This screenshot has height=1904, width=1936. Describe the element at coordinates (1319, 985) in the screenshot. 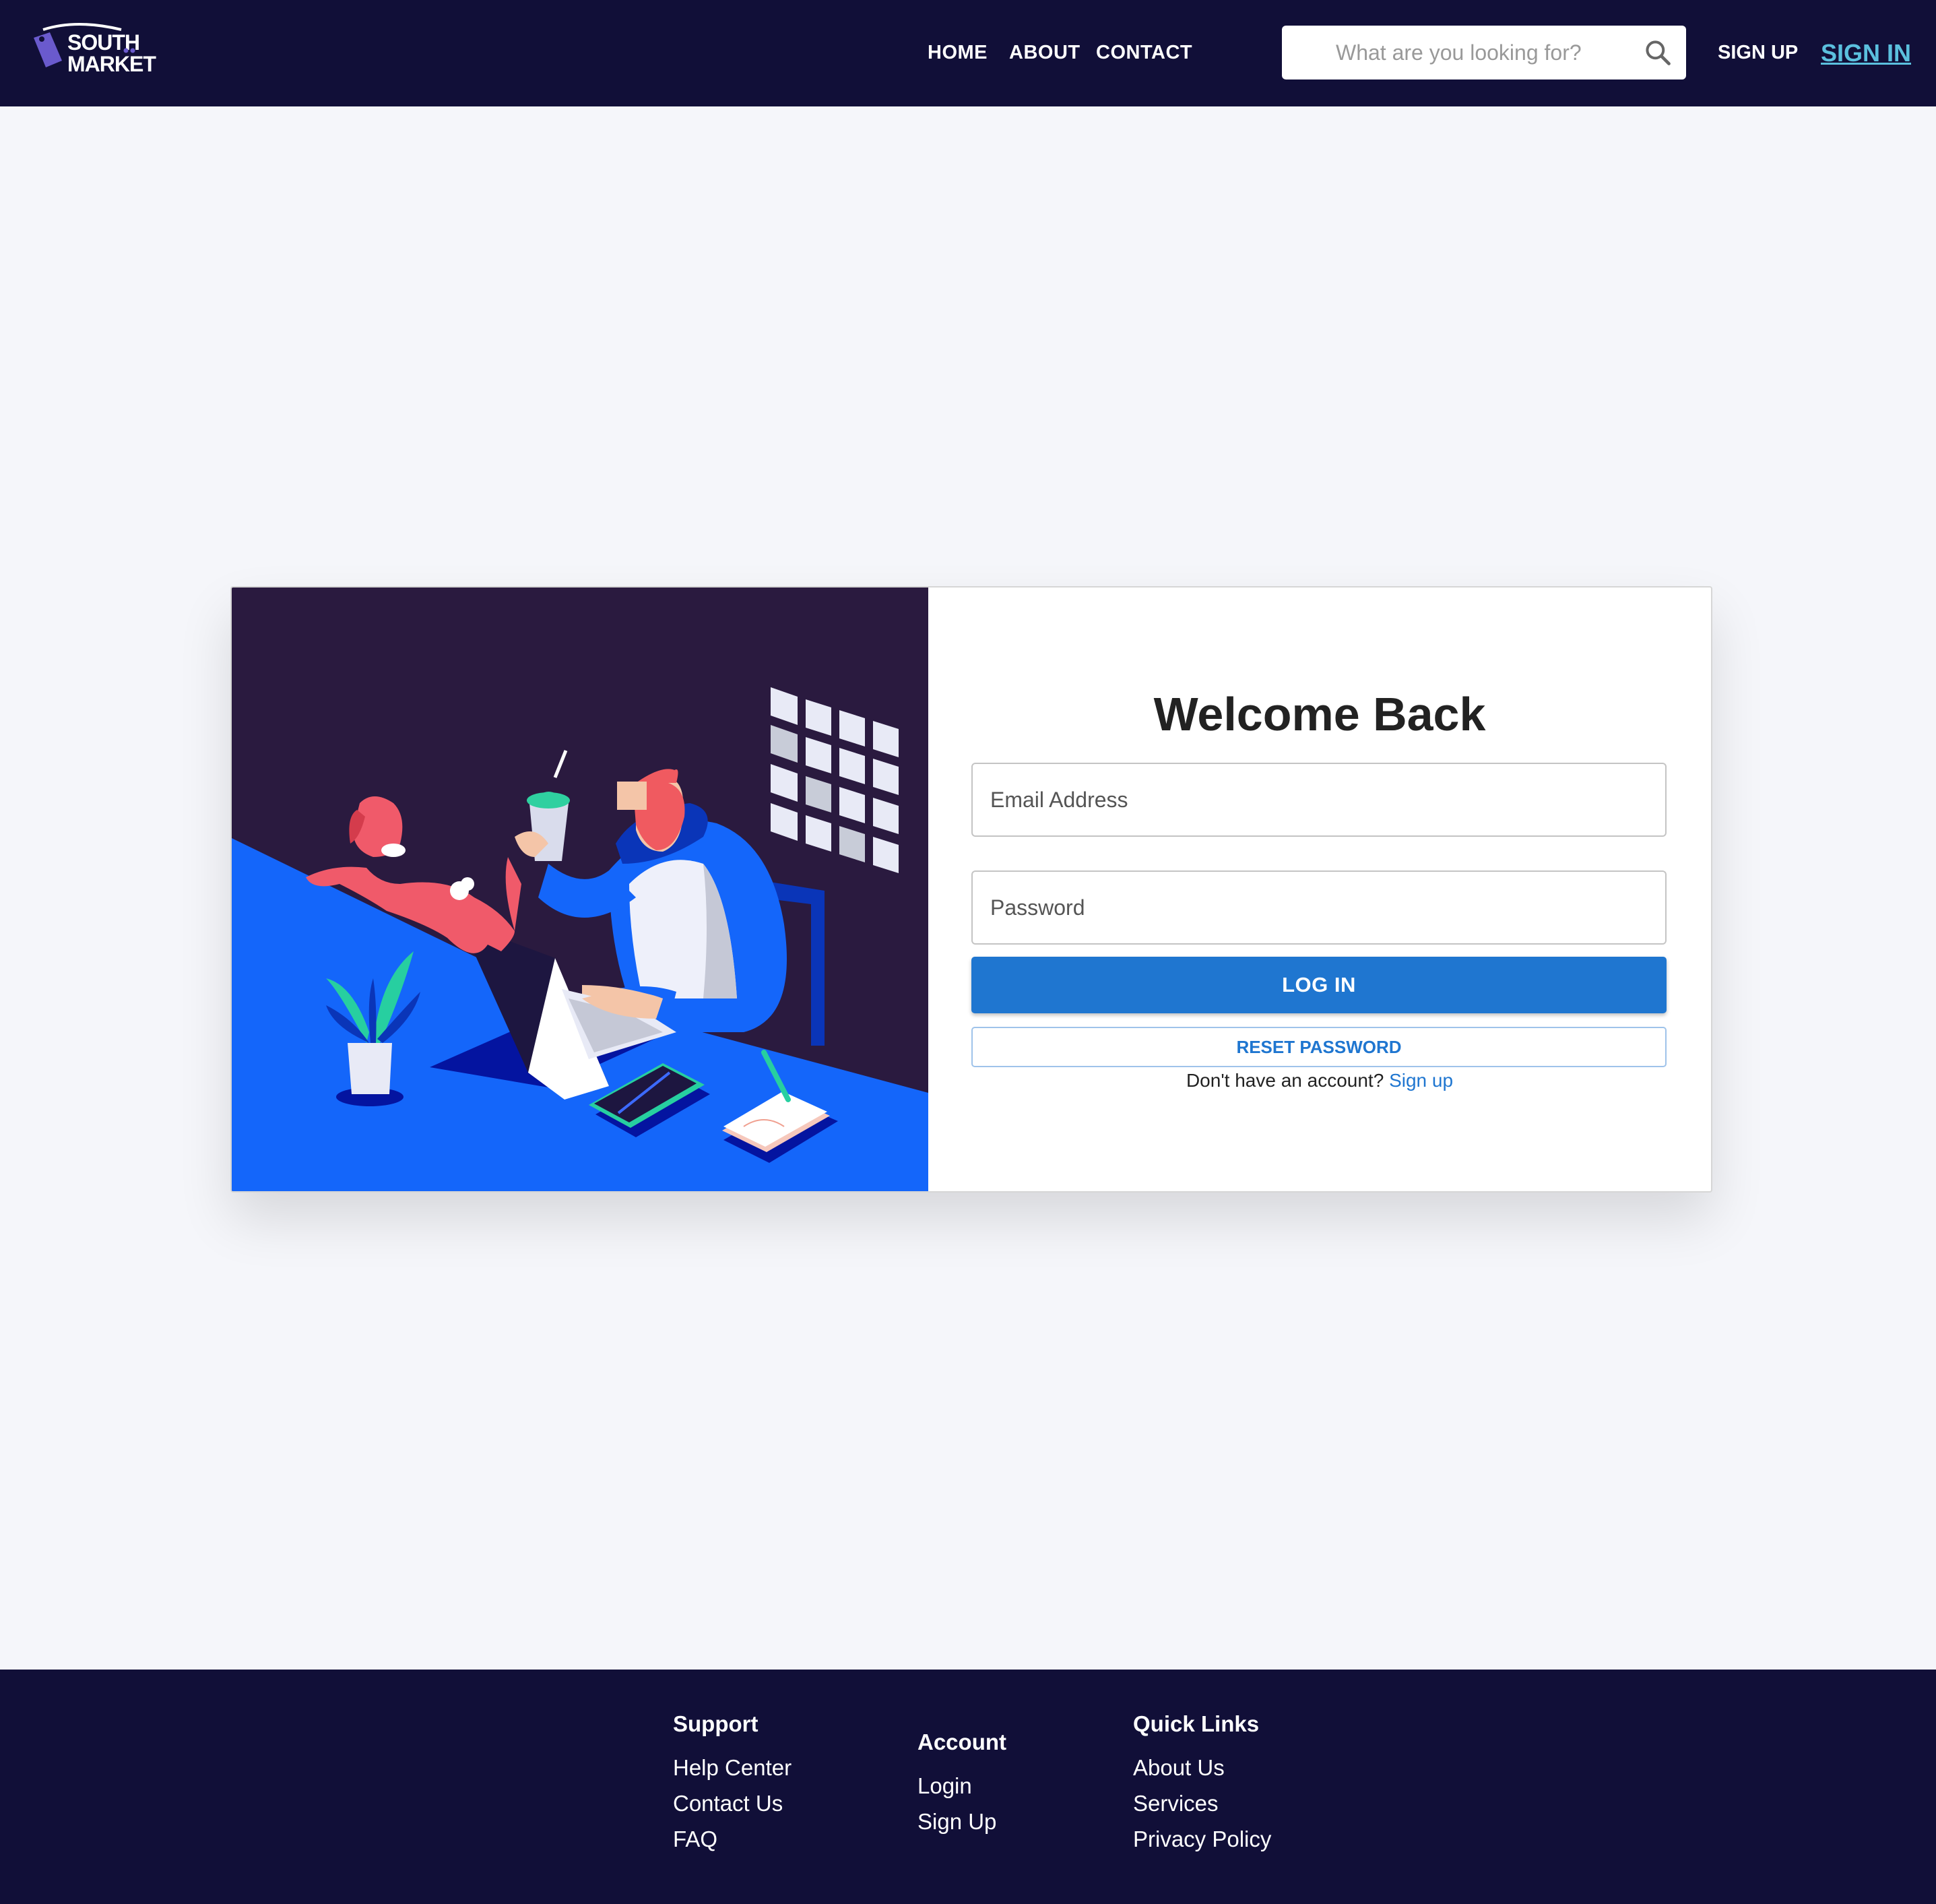

I see `login-button: LOG IN` at that location.